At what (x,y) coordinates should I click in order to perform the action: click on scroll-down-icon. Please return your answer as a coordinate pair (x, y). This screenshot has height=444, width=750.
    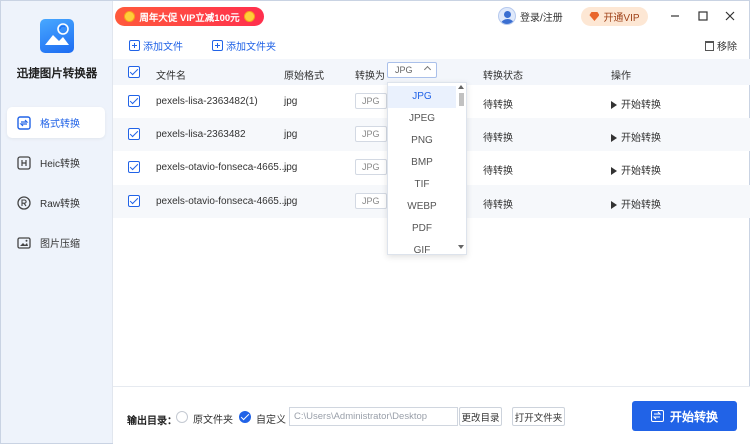
    Looking at the image, I should click on (461, 247).